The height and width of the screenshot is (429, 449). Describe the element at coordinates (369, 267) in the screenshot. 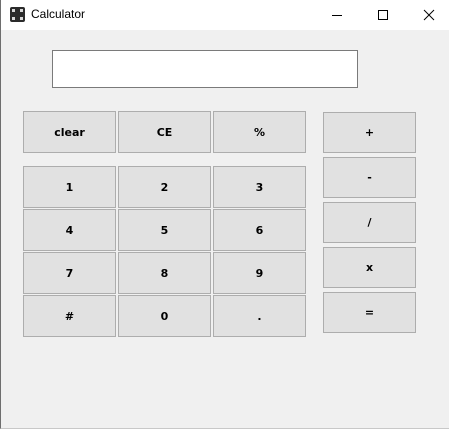

I see `multiply-button: x` at that location.